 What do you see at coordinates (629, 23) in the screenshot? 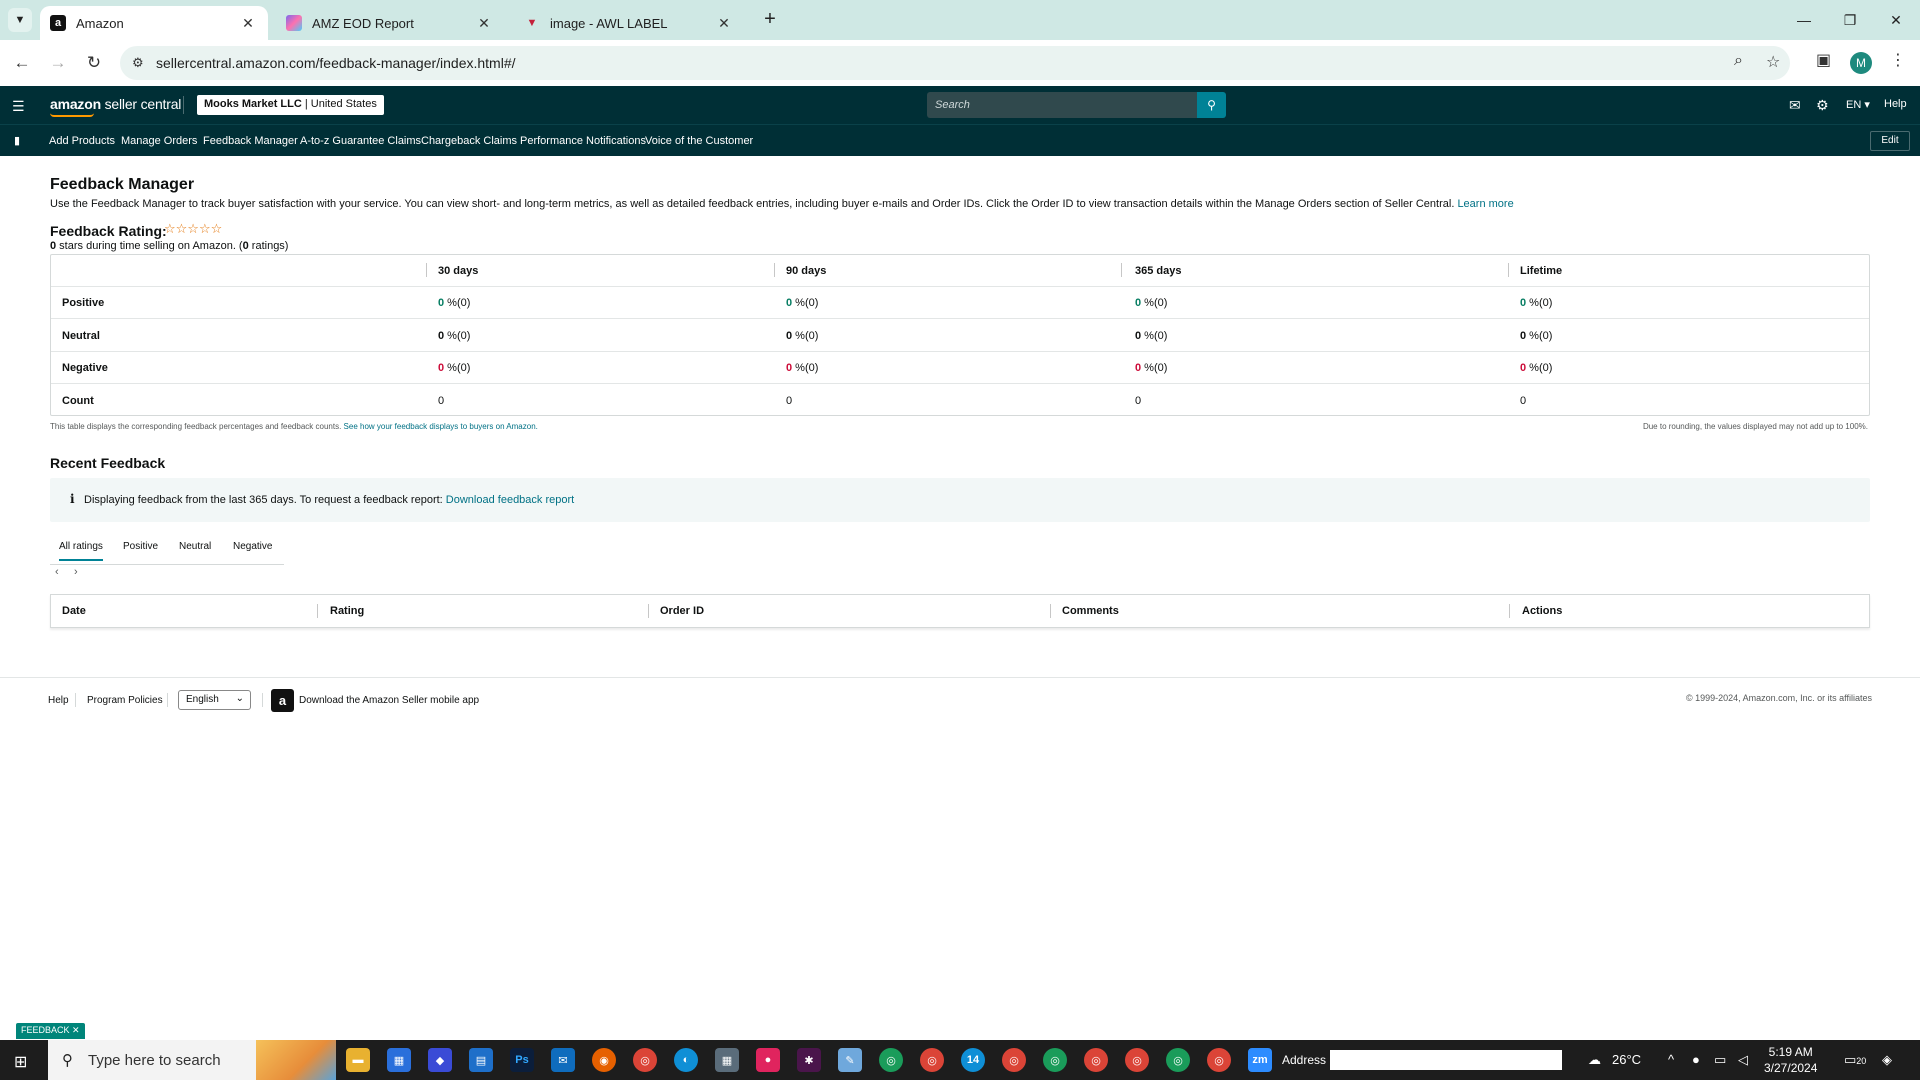
I see `browser-tab-awl-label: ▼ image - AWL LABEL ✕` at bounding box center [629, 23].